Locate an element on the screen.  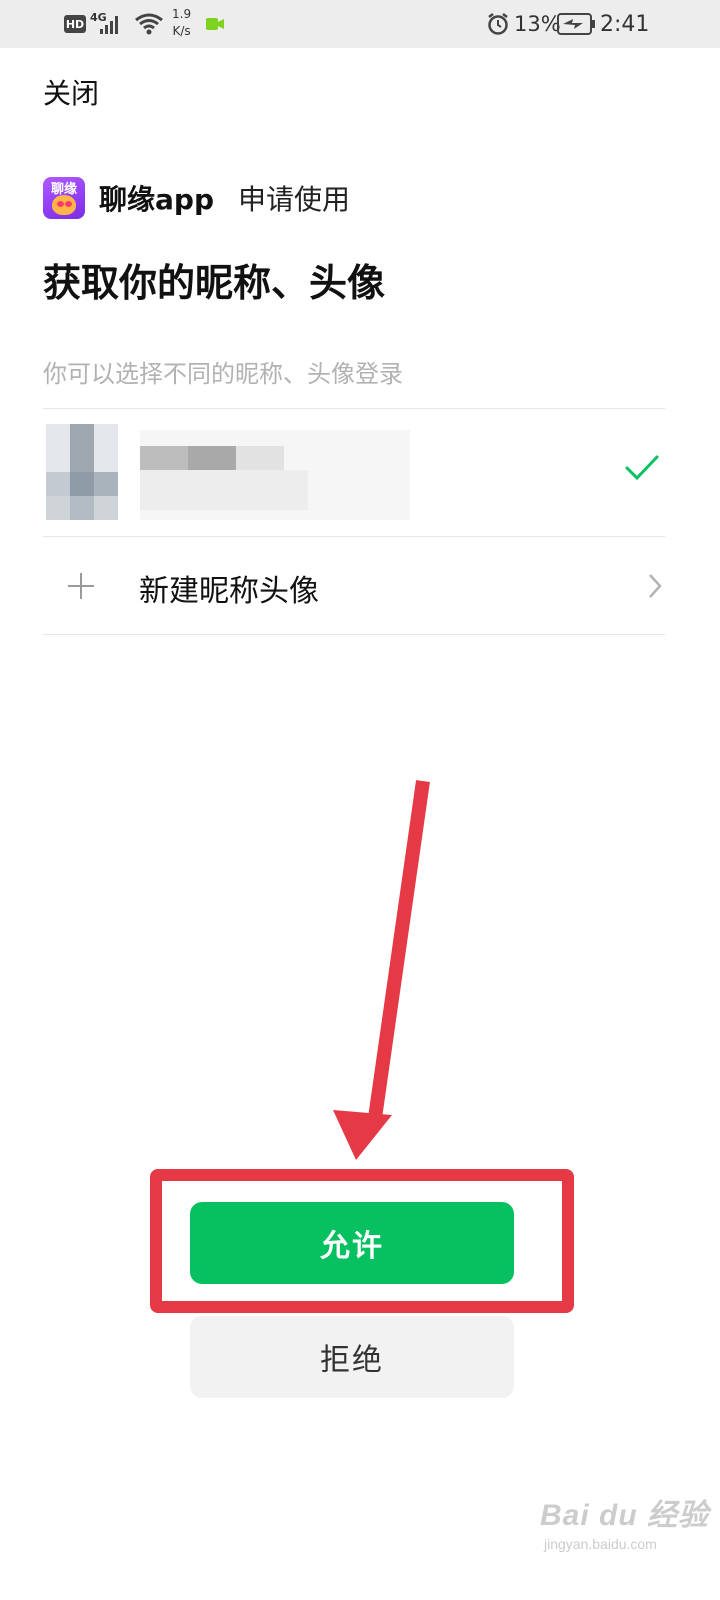
reject-button: 拒绝 is located at coordinates (352, 1357).